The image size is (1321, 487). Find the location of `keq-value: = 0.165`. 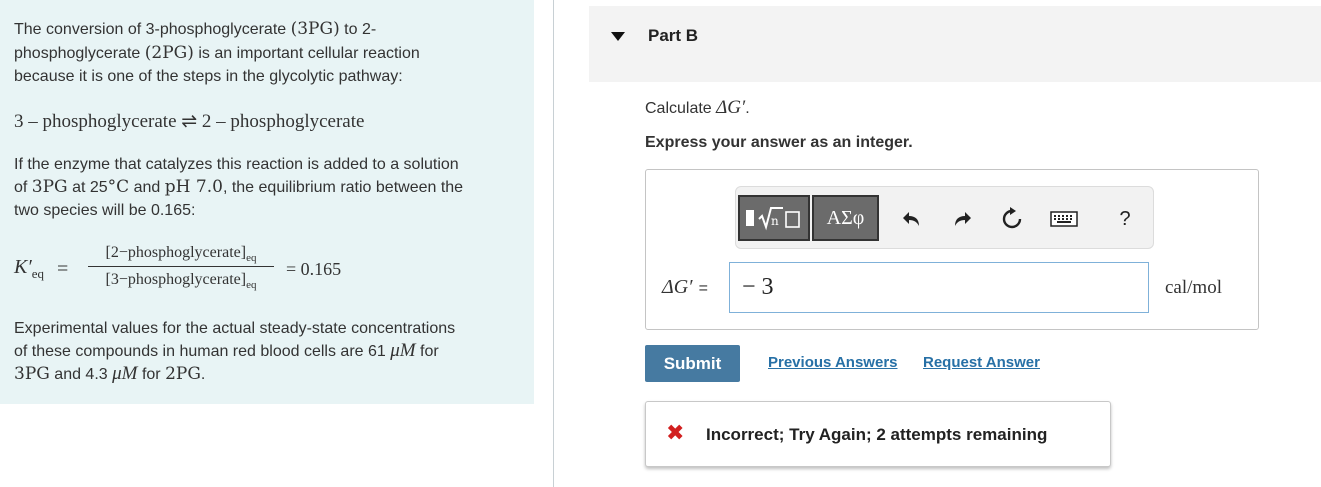

keq-value: = 0.165 is located at coordinates (314, 269).